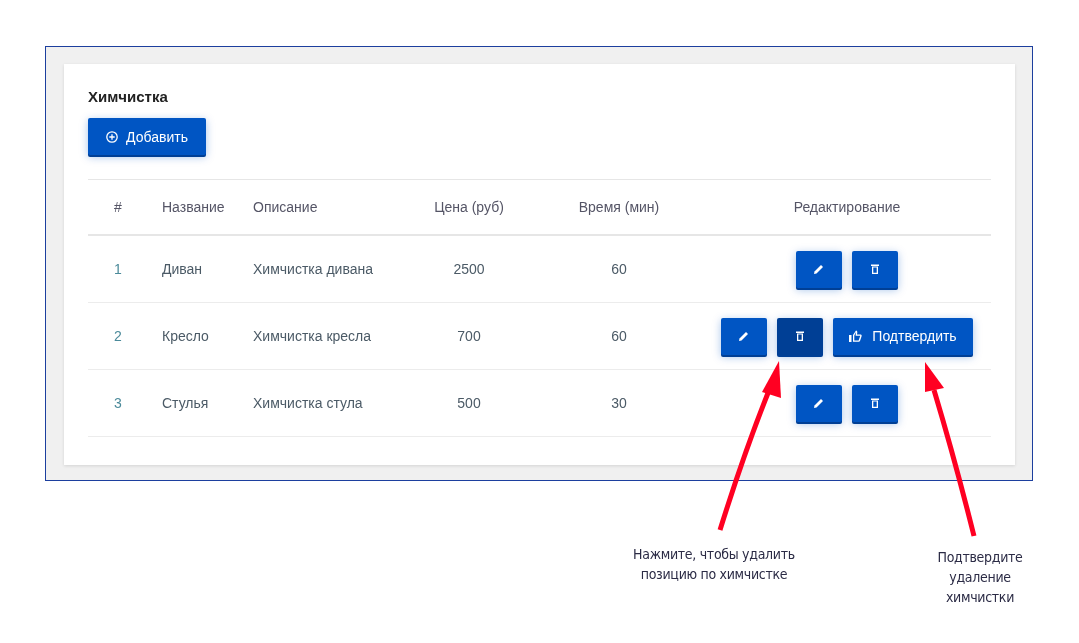 This screenshot has height=643, width=1079. Describe the element at coordinates (619, 208) in the screenshot. I see `column-header: Время (мин)` at that location.